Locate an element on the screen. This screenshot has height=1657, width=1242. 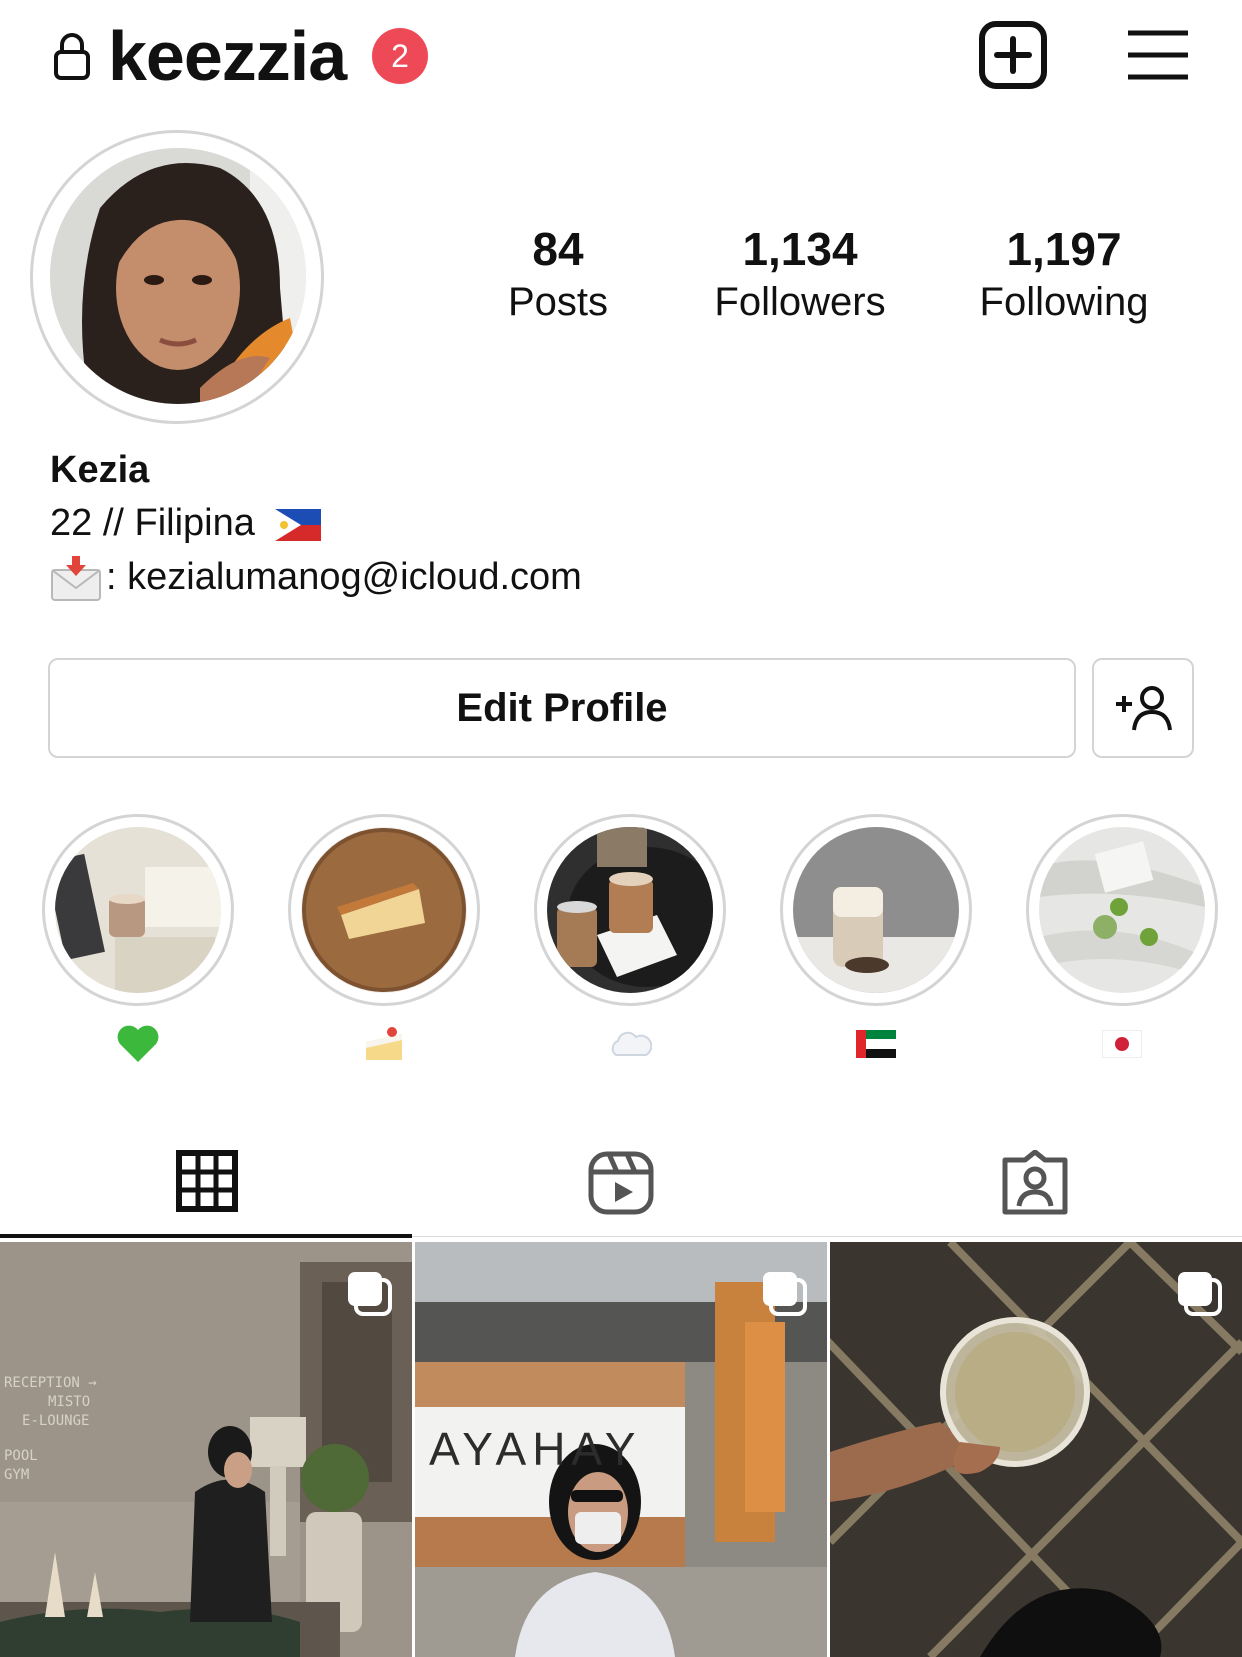
reels-icon is located at coordinates (621, 1183).